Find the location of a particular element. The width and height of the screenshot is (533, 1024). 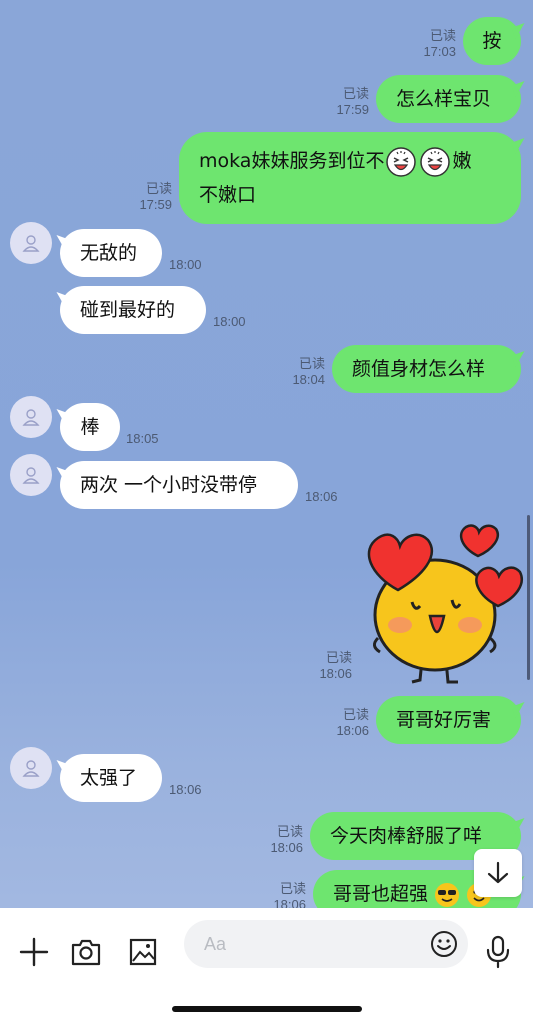

voice-button is located at coordinates (498, 952).